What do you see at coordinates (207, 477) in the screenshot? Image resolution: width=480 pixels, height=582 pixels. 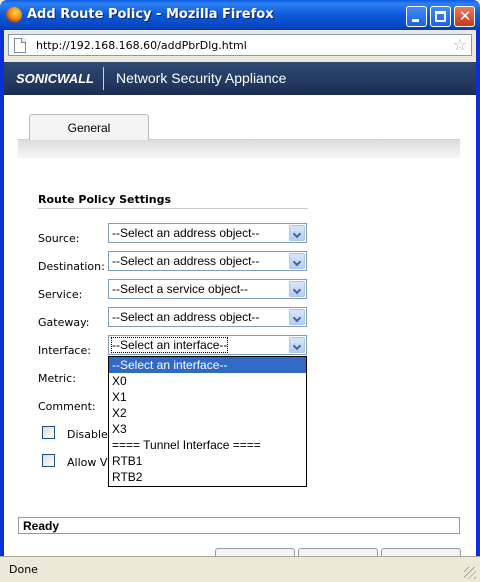 I see `dropdown-option: RTB2` at bounding box center [207, 477].